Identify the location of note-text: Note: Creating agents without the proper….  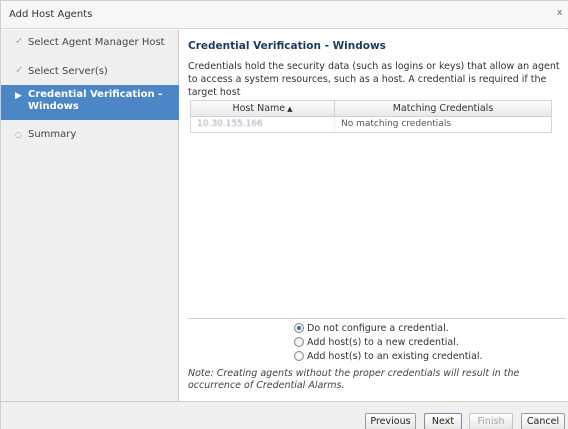
(354, 379).